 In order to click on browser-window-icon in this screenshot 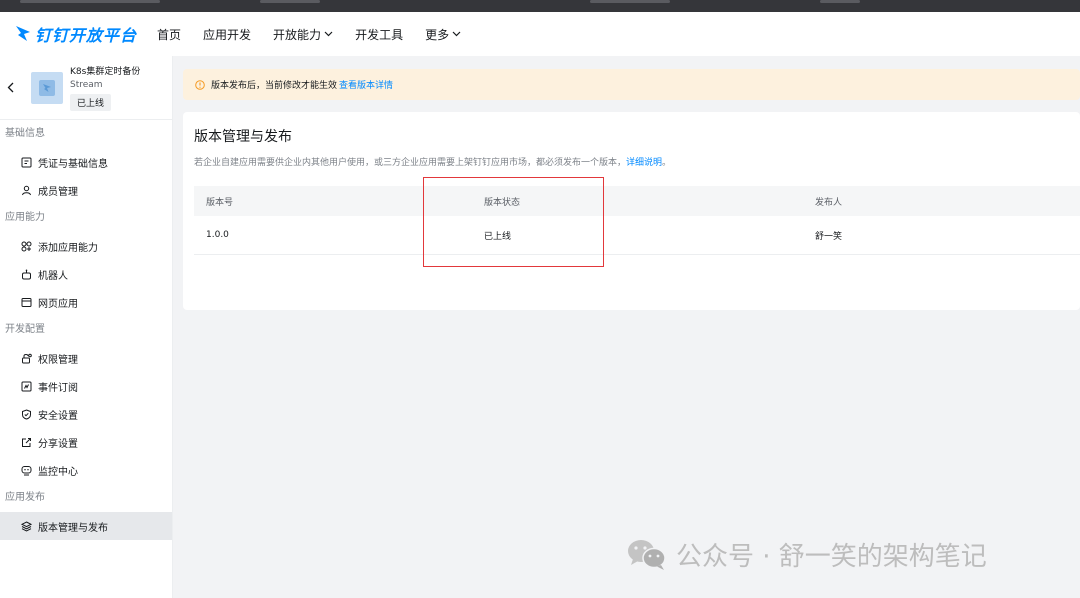, I will do `click(26, 302)`.